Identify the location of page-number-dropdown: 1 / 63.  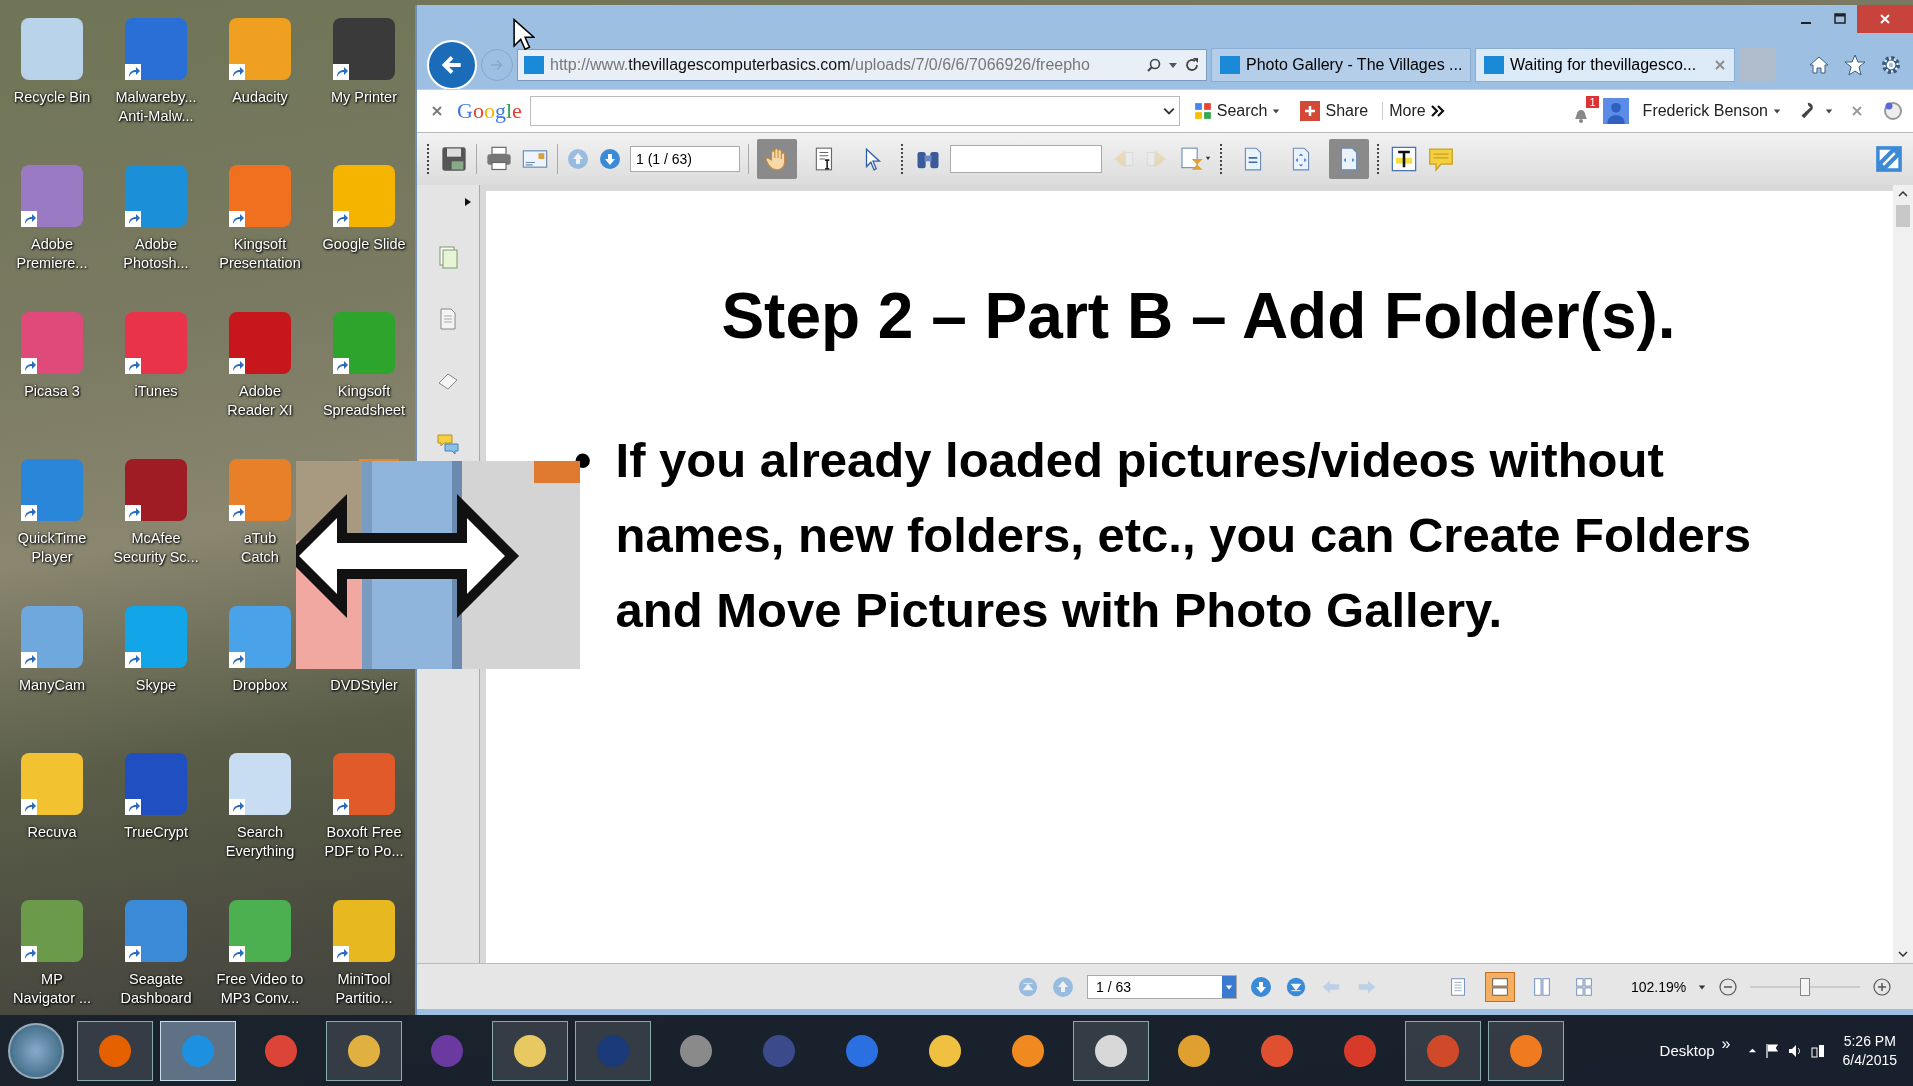
(1162, 986).